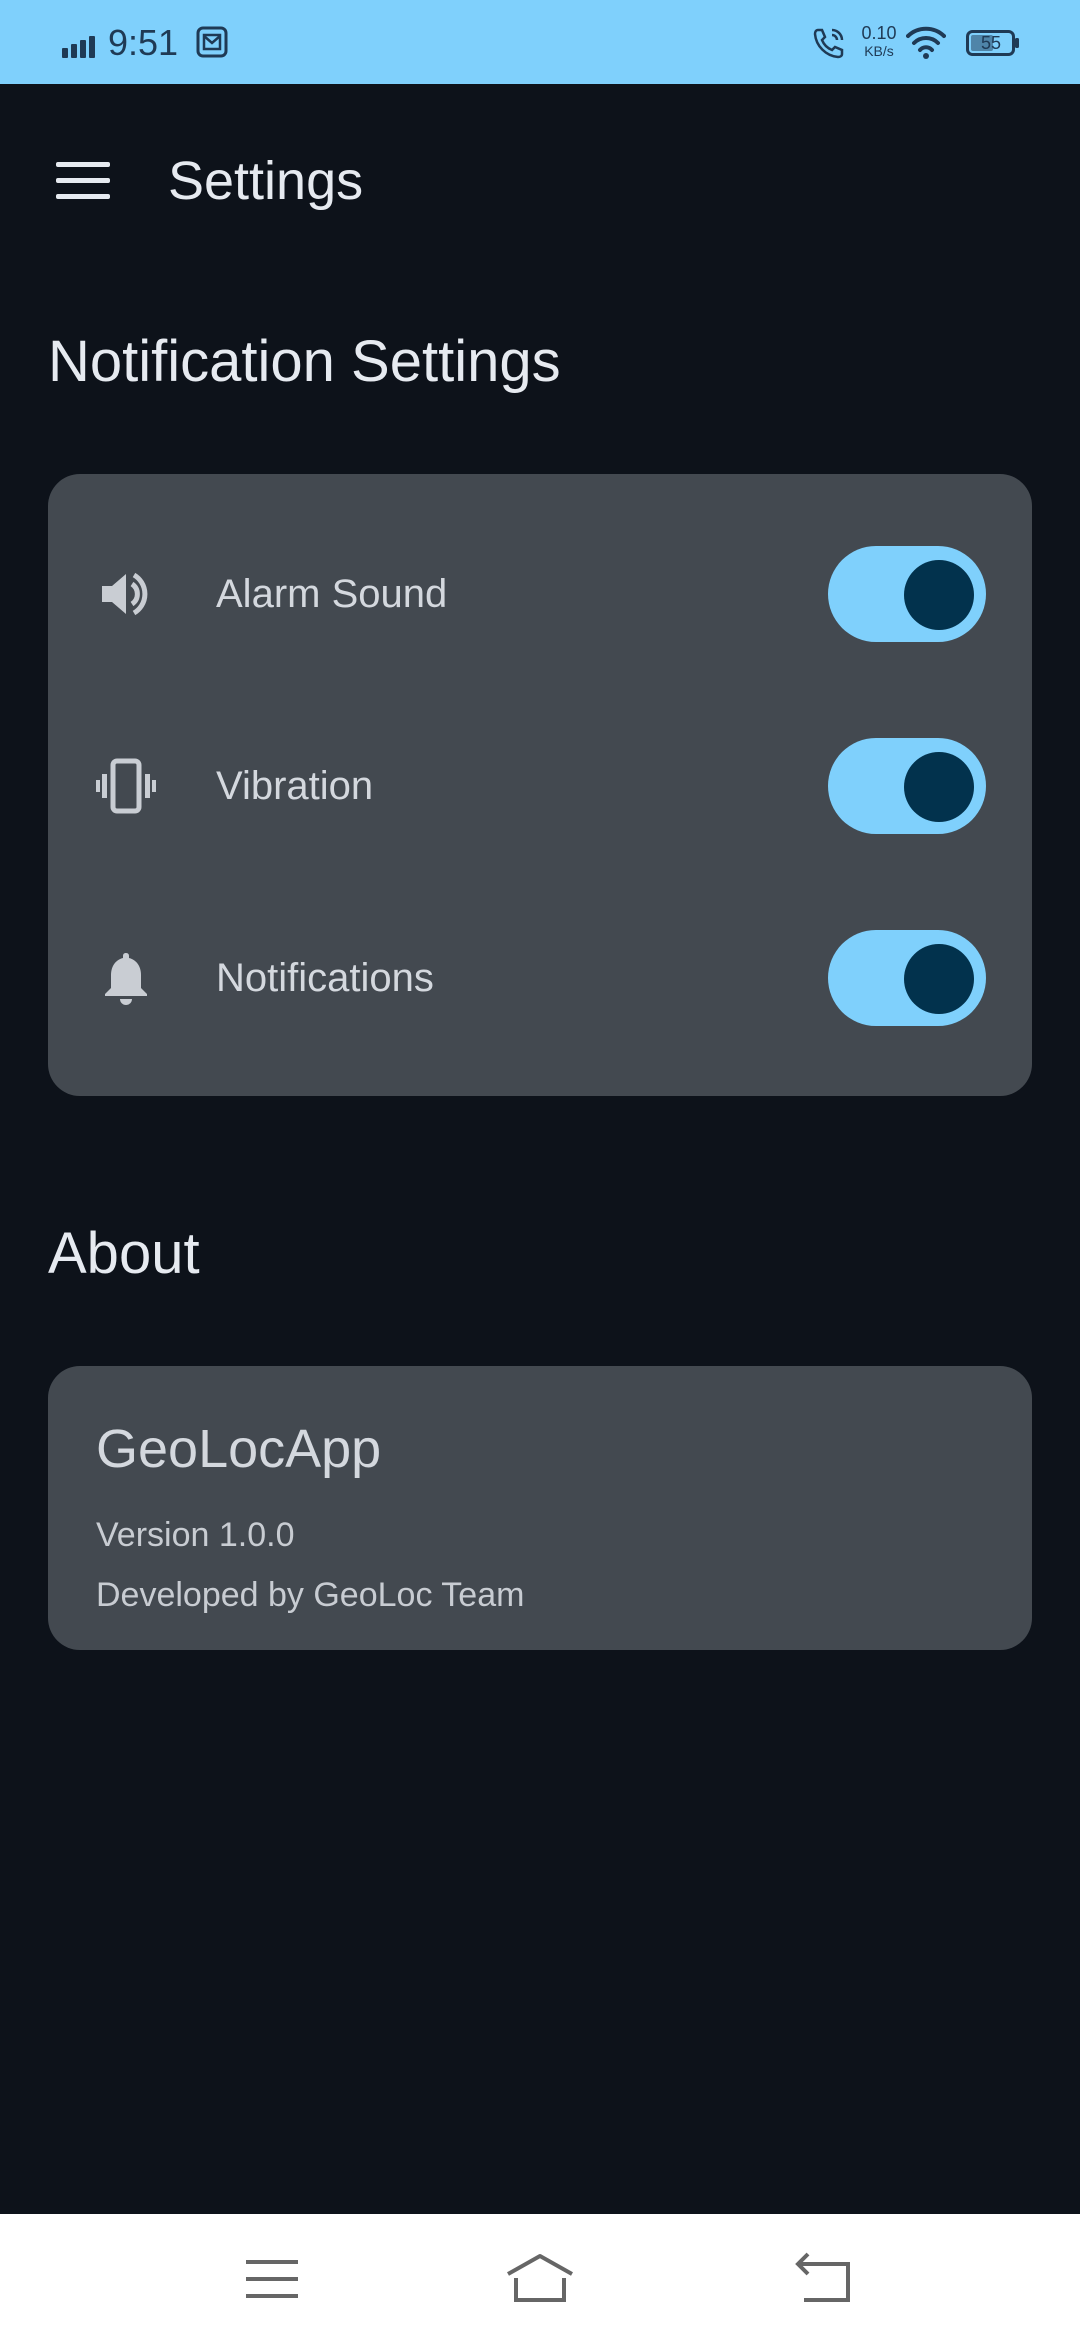 The image size is (1080, 2340). I want to click on about-heading: About, so click(124, 1253).